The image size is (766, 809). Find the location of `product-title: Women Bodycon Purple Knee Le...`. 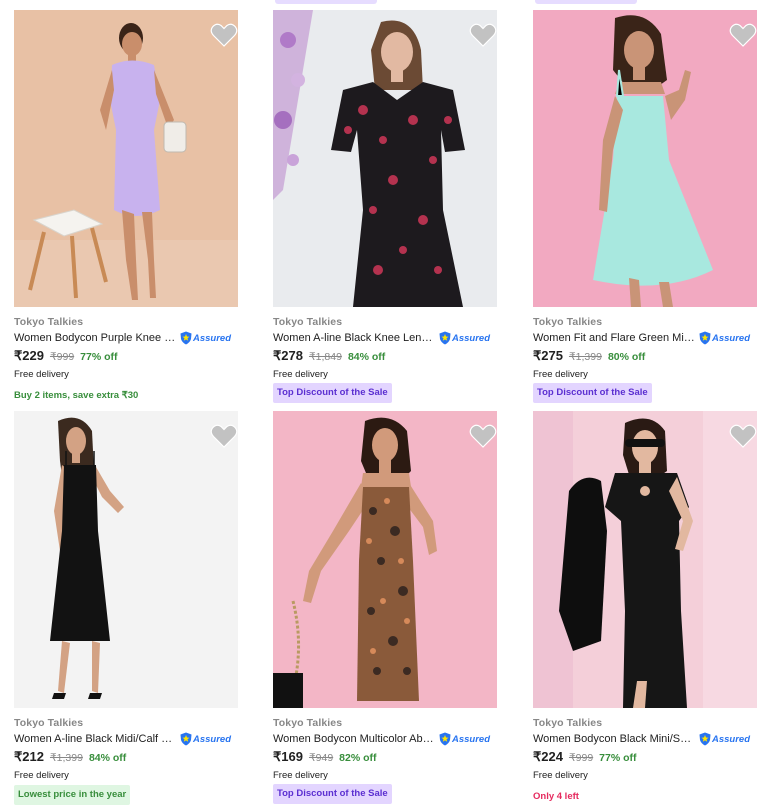

product-title: Women Bodycon Purple Knee Le... is located at coordinates (96, 338).